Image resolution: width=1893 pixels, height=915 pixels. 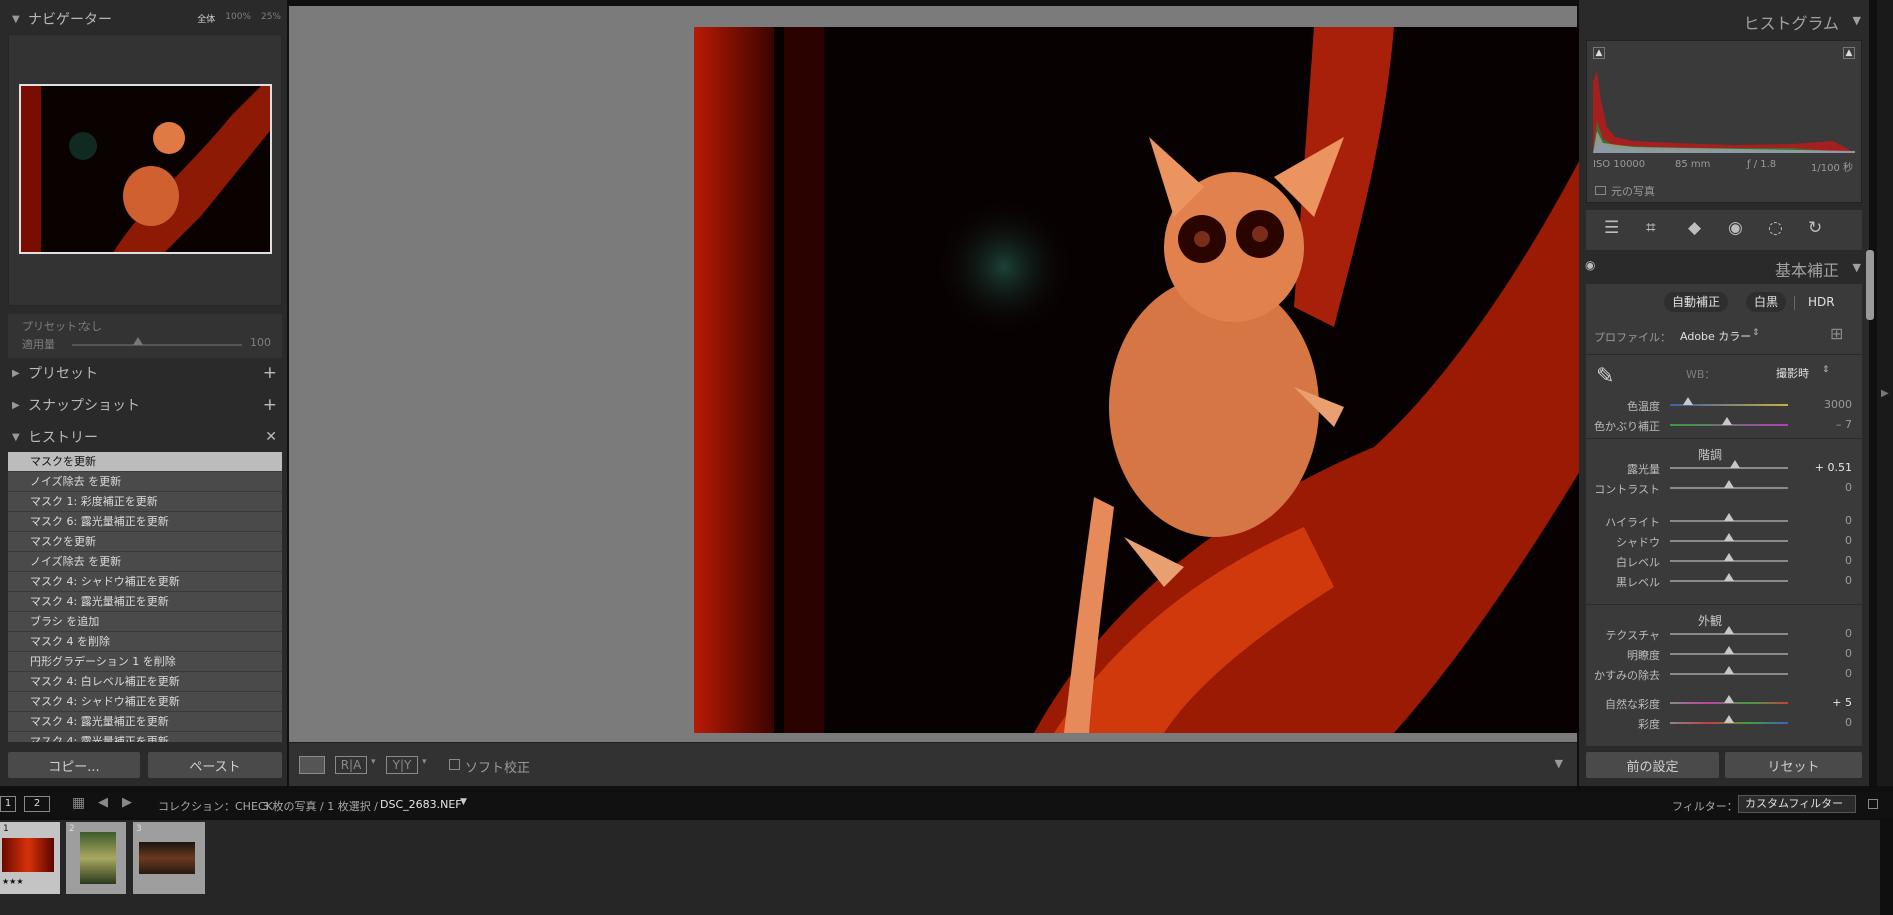 What do you see at coordinates (1832, 722) in the screenshot?
I see `saturation-value: 0` at bounding box center [1832, 722].